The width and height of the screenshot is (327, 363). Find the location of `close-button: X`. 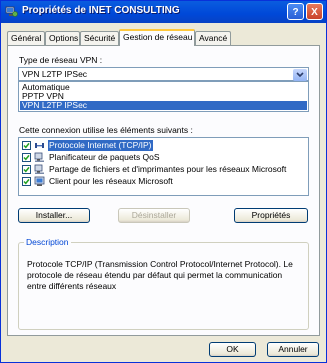

close-button: X is located at coordinates (314, 11).